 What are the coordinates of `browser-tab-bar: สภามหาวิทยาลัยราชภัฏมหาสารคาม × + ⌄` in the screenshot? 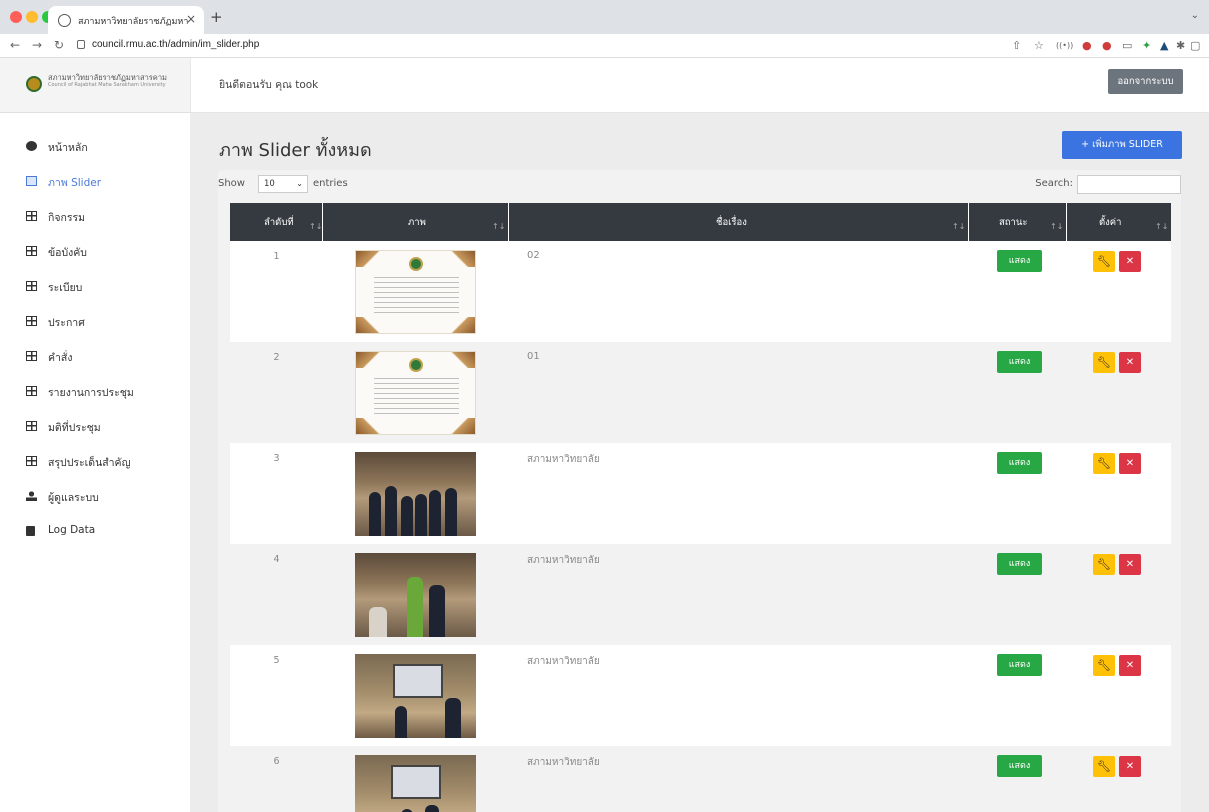 It's located at (604, 17).